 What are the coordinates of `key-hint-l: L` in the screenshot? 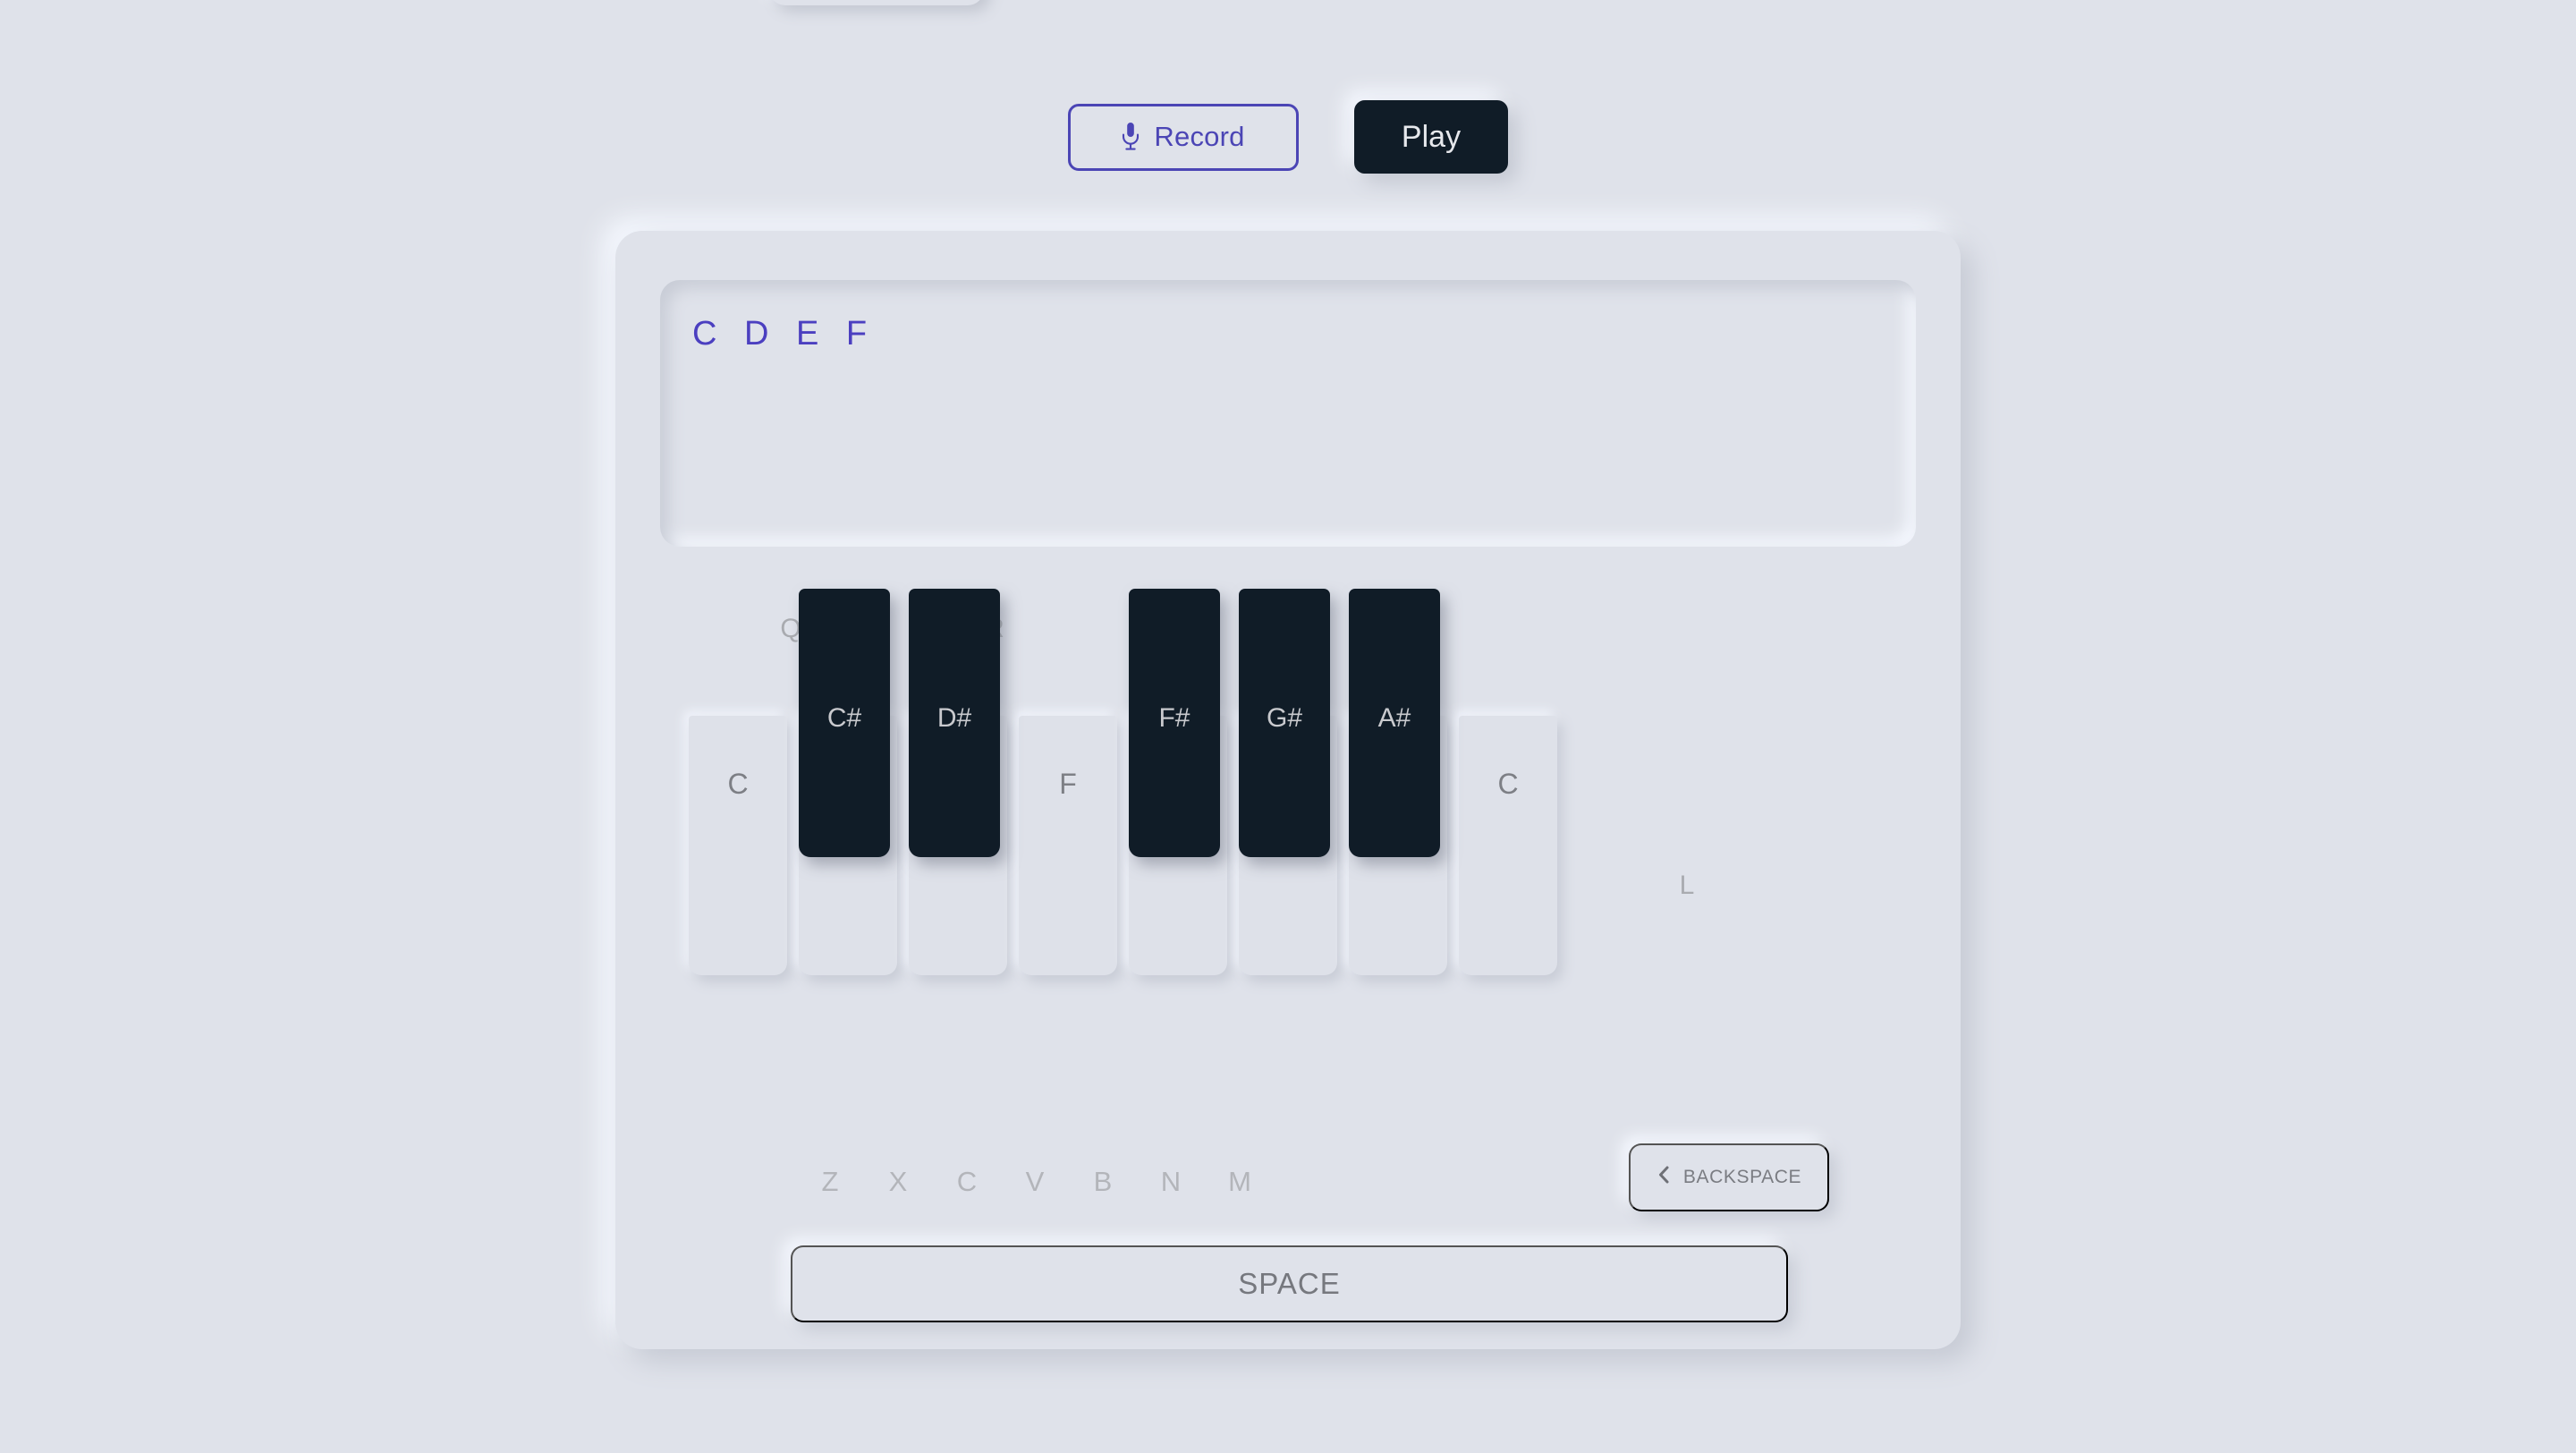 It's located at (1687, 885).